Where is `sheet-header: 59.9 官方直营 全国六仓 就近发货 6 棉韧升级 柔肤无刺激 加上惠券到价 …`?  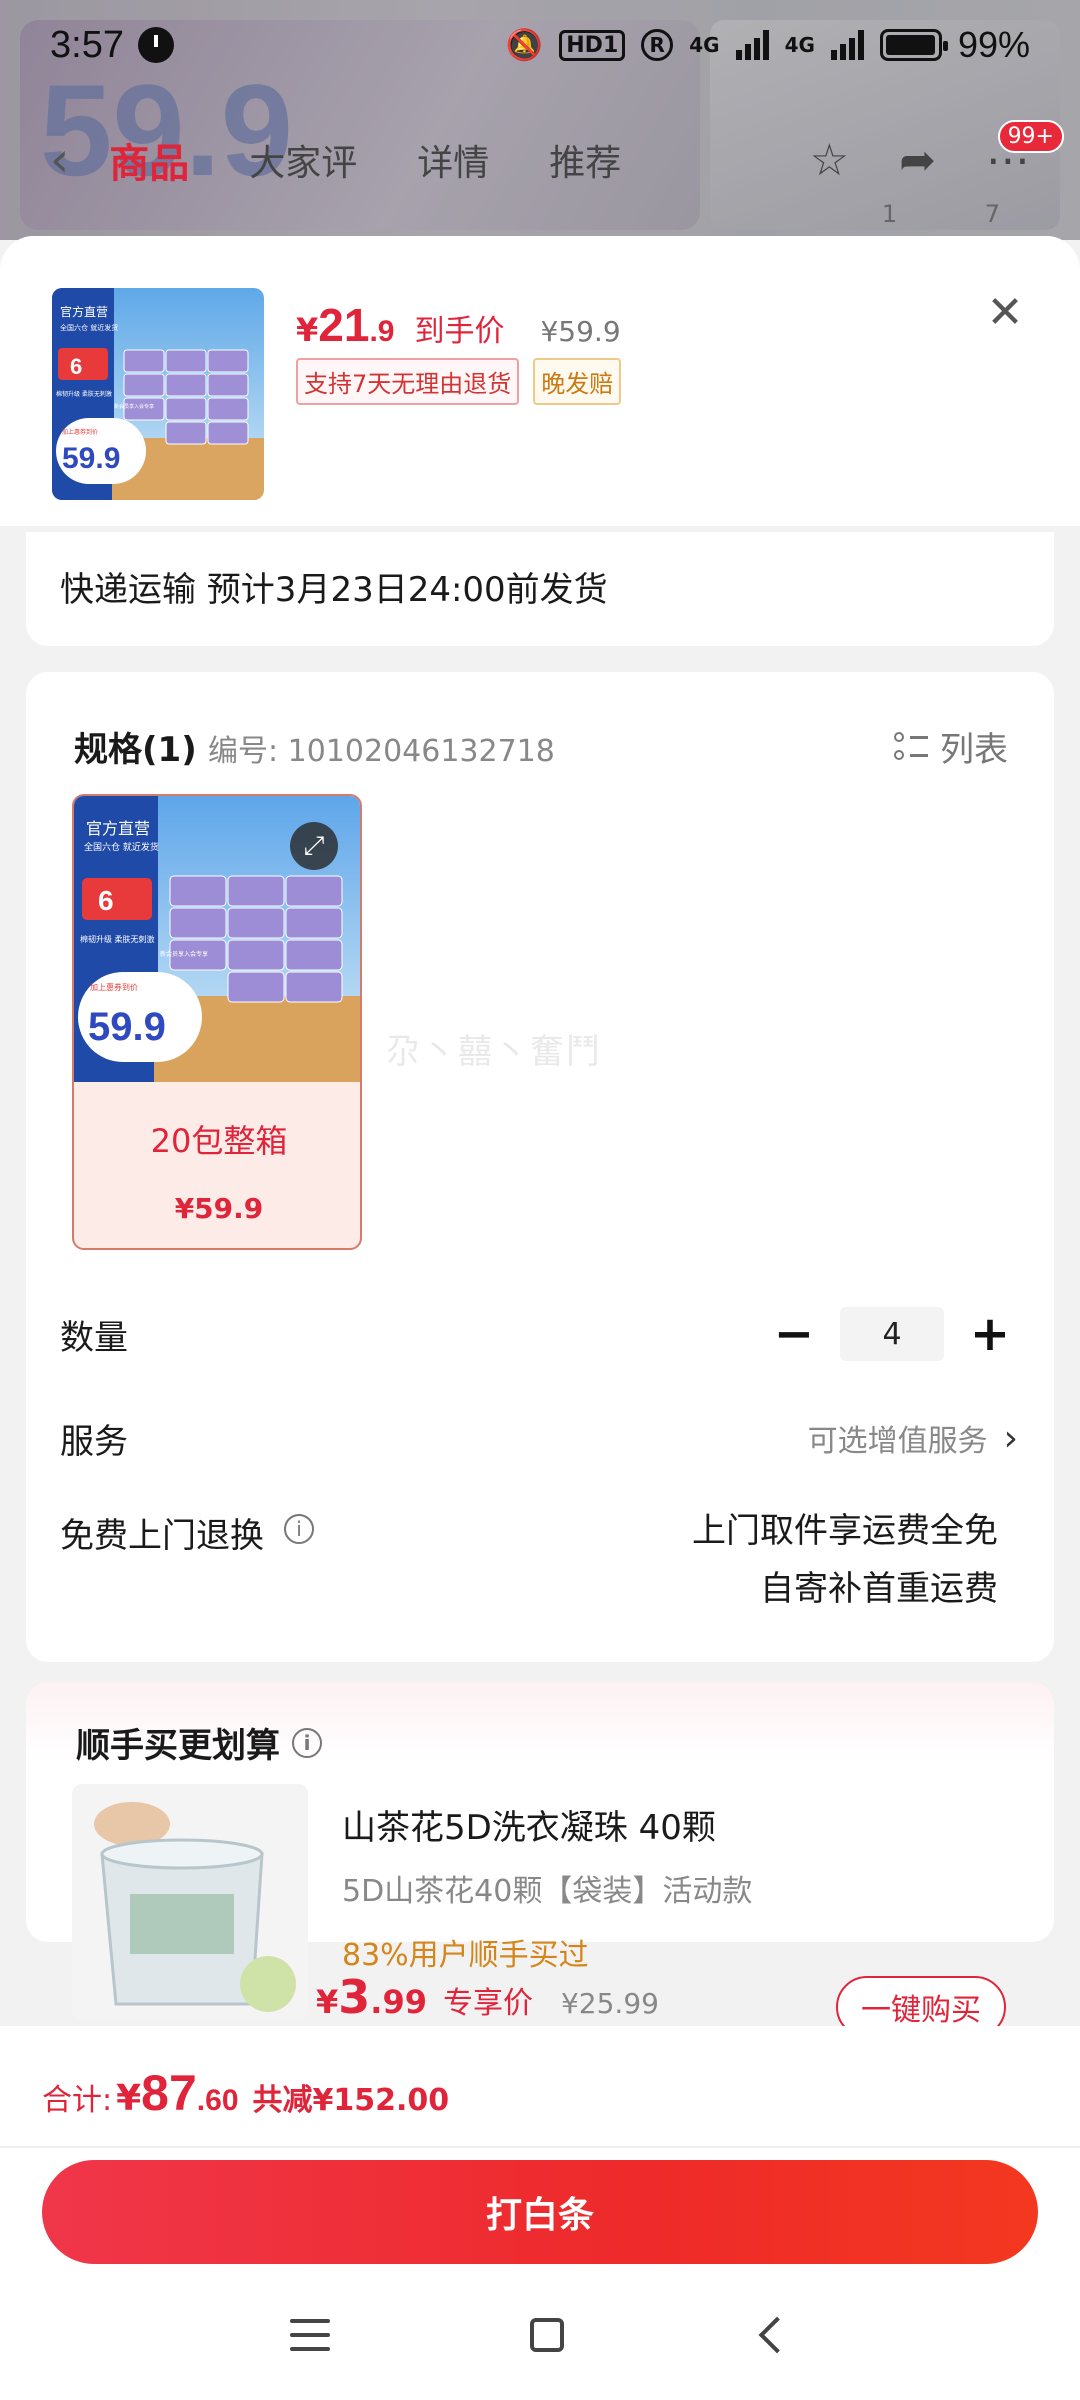 sheet-header: 59.9 官方直营 全国六仓 就近发货 6 棉韧升级 柔肤无刺激 加上惠券到价 … is located at coordinates (540, 381).